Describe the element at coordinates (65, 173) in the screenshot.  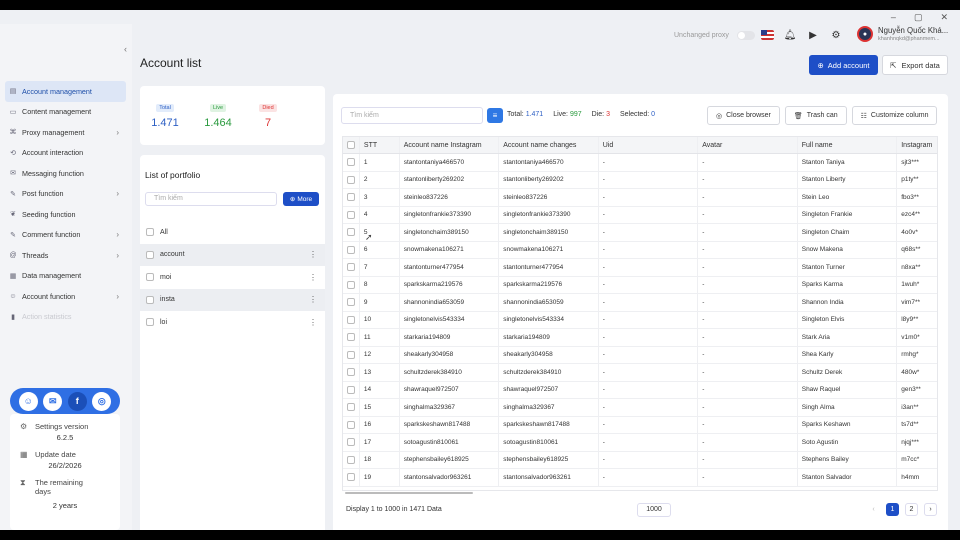
I see `sidebar-item-messaging-function: ✉ Messaging function` at that location.